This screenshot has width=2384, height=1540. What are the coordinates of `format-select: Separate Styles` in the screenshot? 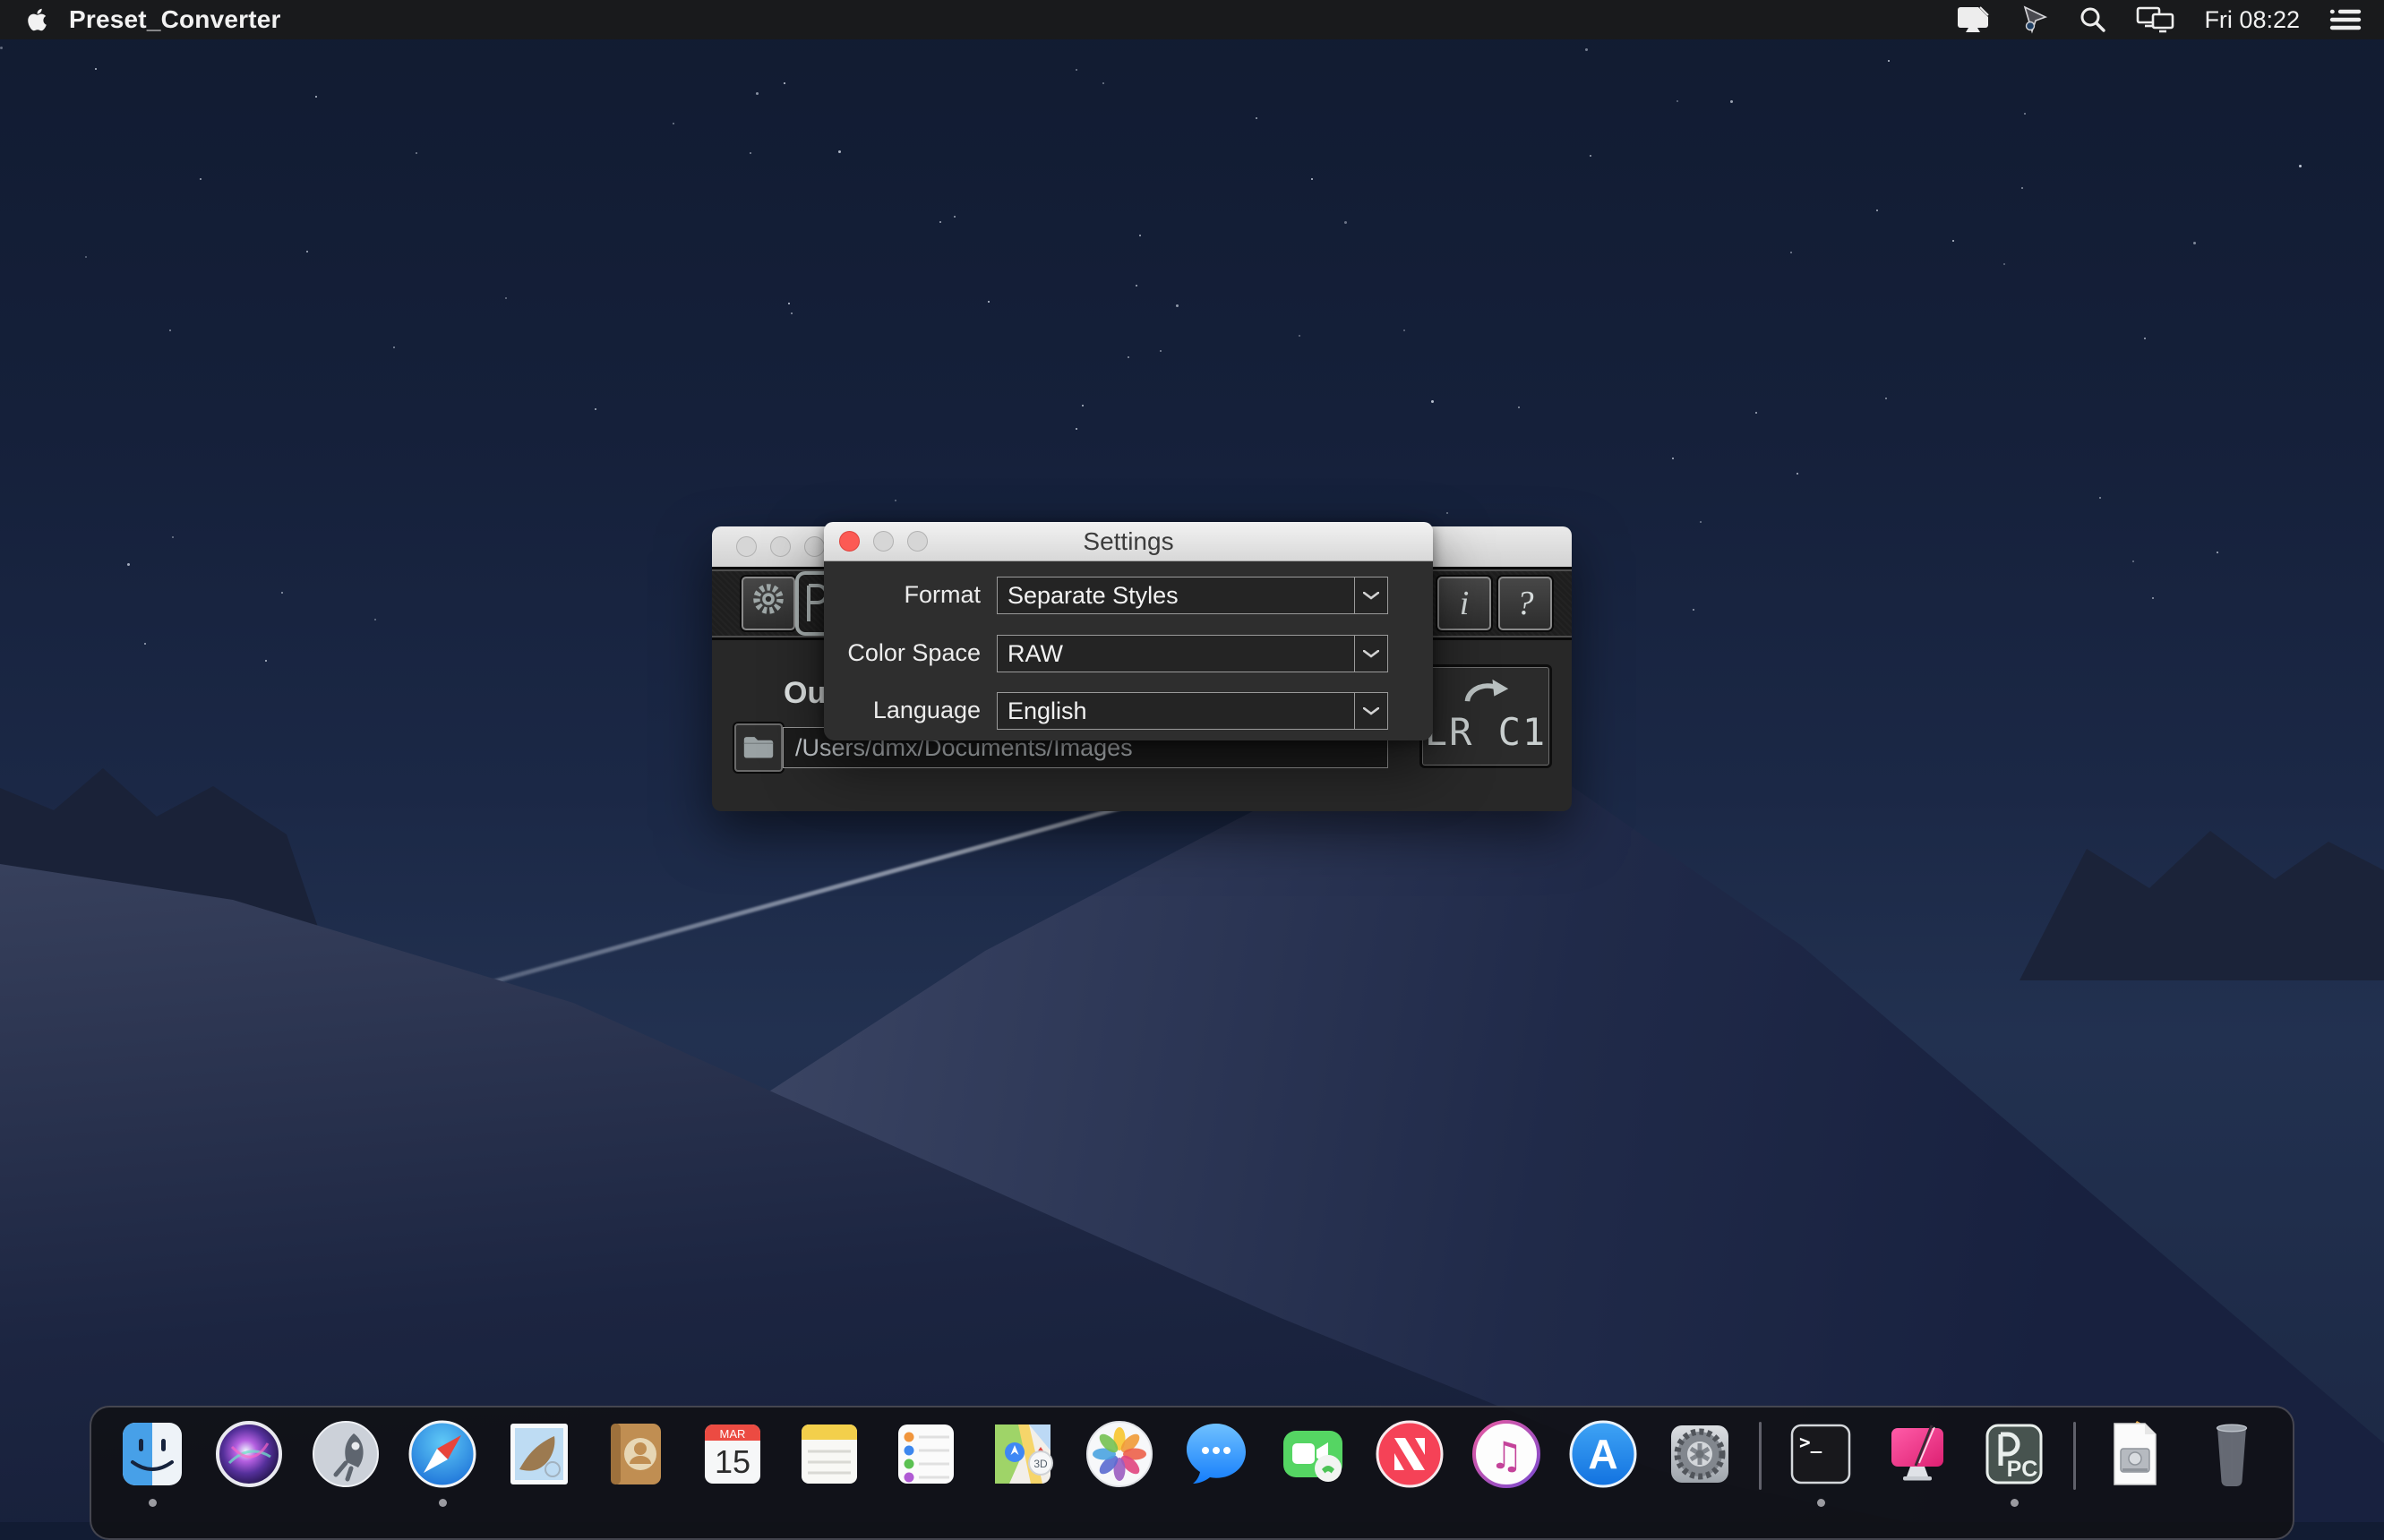 It's located at (1192, 595).